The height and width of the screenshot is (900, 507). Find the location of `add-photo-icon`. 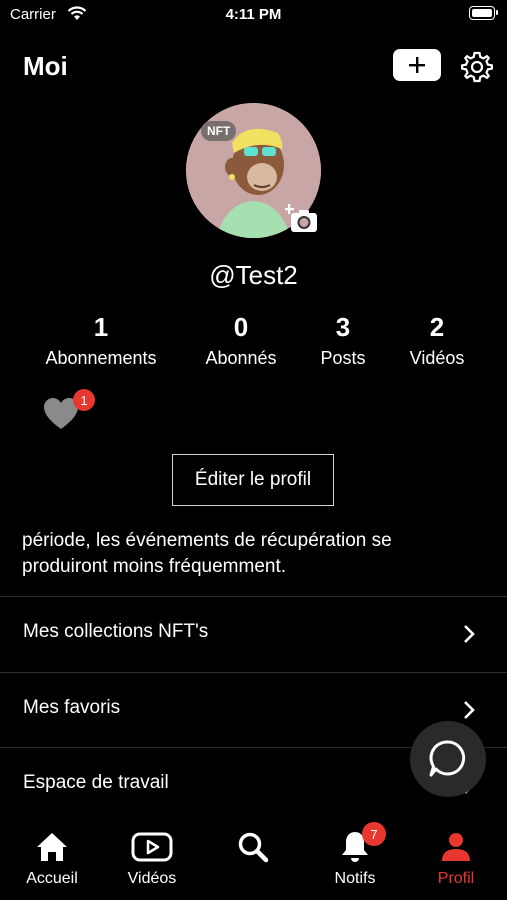

add-photo-icon is located at coordinates (302, 219).